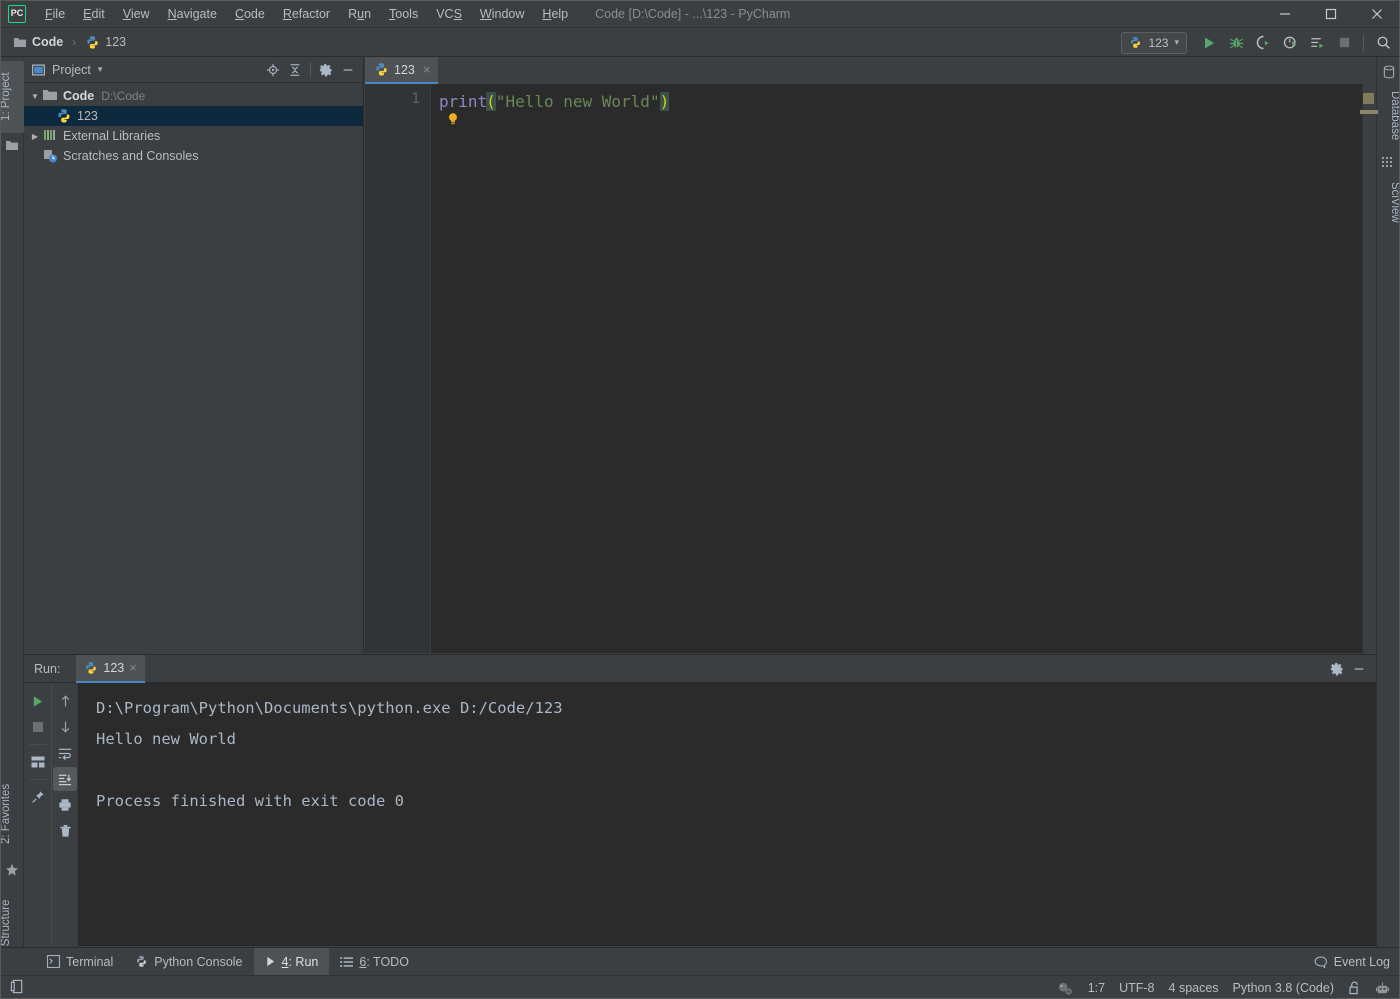 Image resolution: width=1400 pixels, height=999 pixels. What do you see at coordinates (1388, 116) in the screenshot?
I see `sidebar-tab-database: Database` at bounding box center [1388, 116].